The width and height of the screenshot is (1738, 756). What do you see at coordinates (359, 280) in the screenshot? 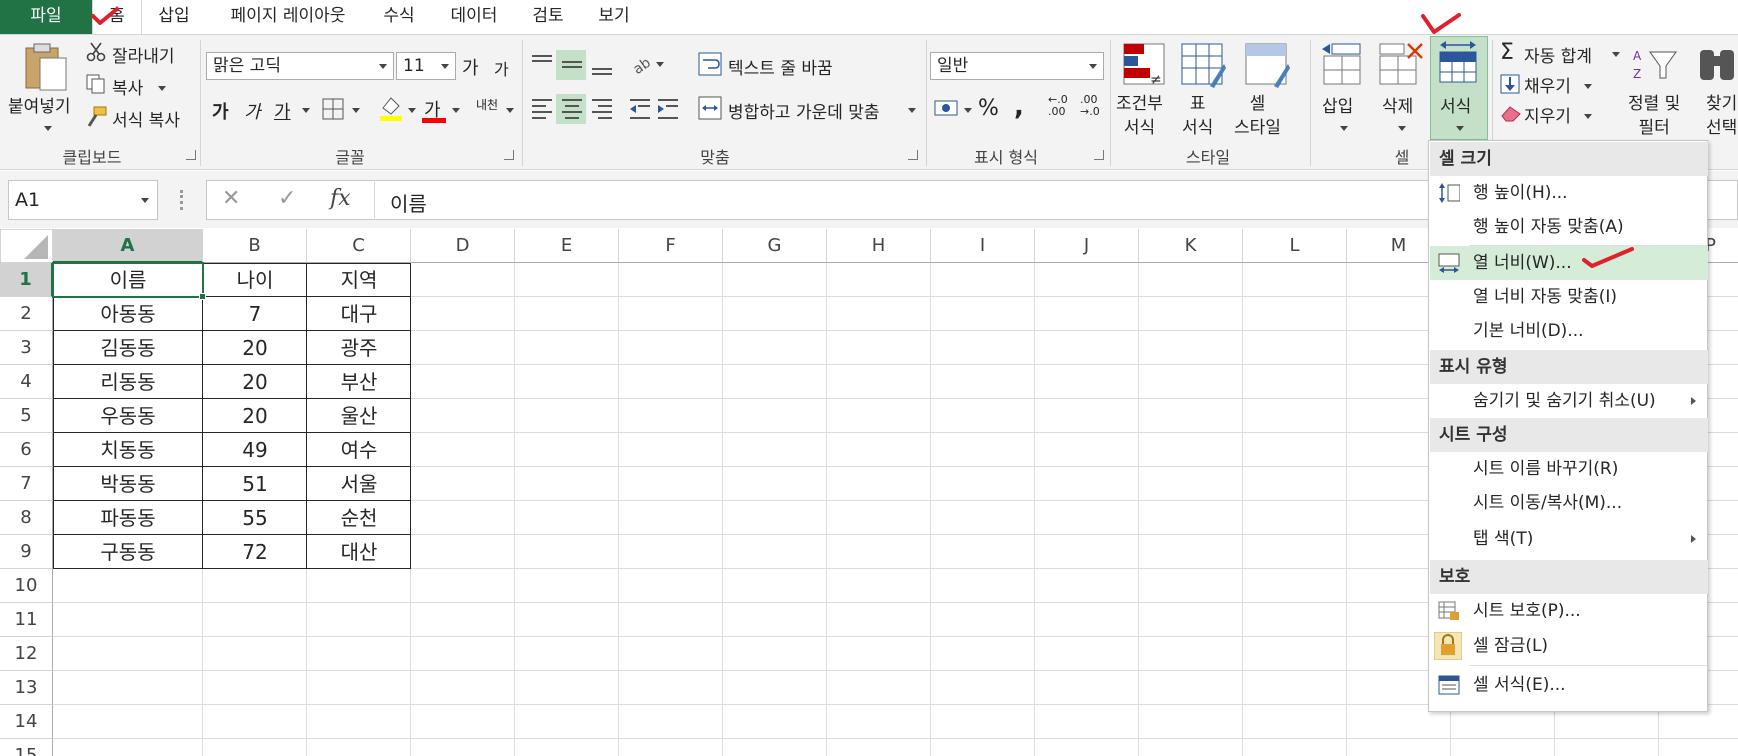
I see `table-cell: 지역` at bounding box center [359, 280].